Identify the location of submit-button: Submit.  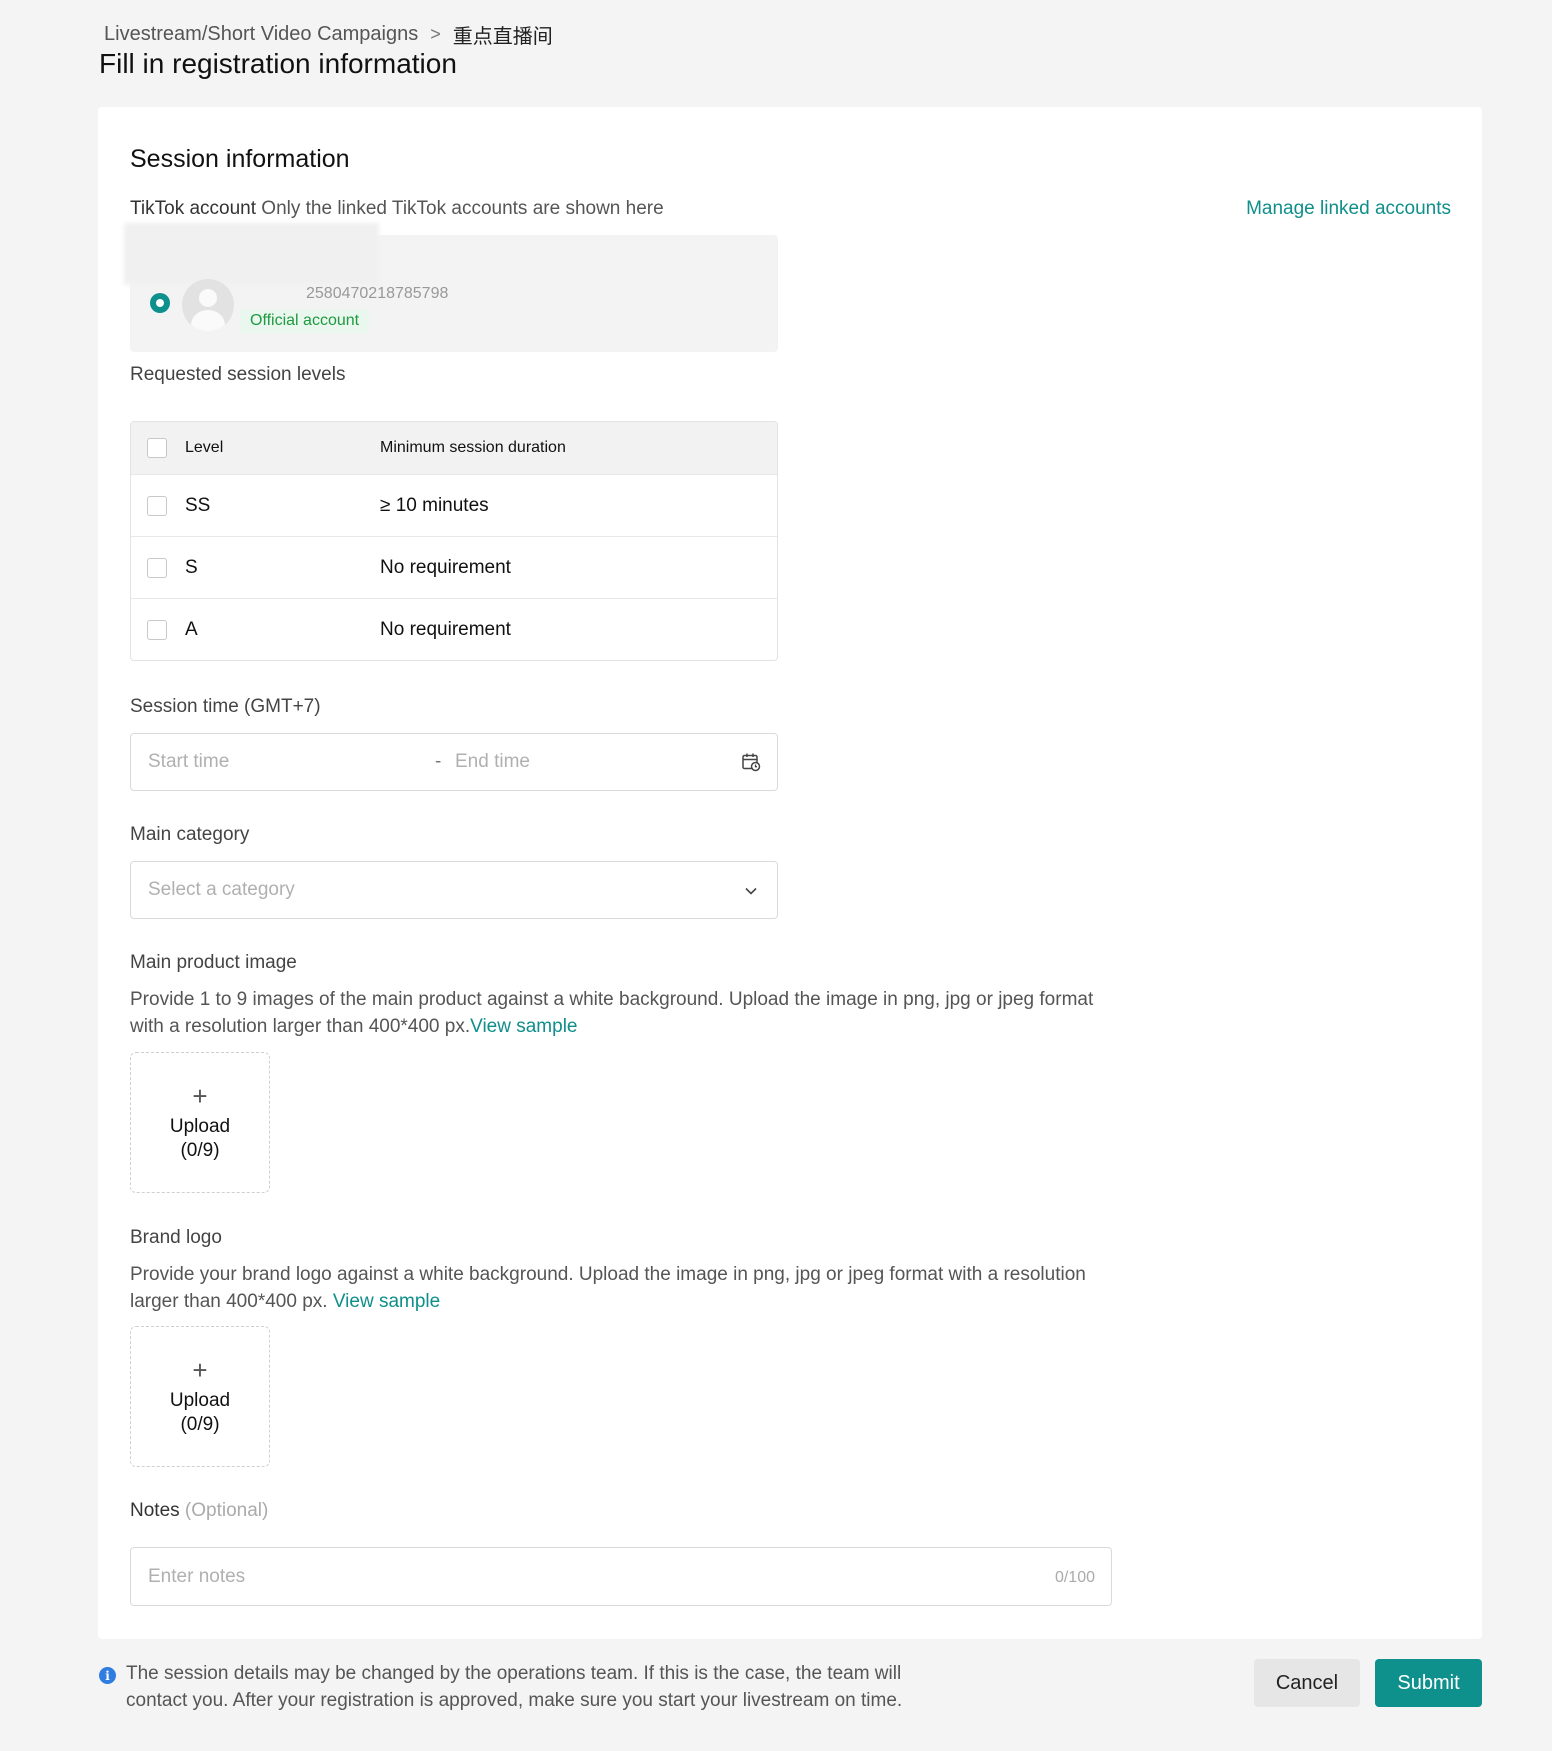
(1428, 1683).